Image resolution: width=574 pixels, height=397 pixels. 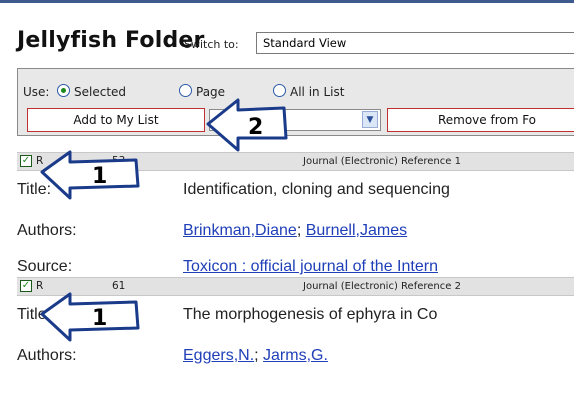 What do you see at coordinates (26, 161) in the screenshot?
I see `record-1-checkbox: ✓` at bounding box center [26, 161].